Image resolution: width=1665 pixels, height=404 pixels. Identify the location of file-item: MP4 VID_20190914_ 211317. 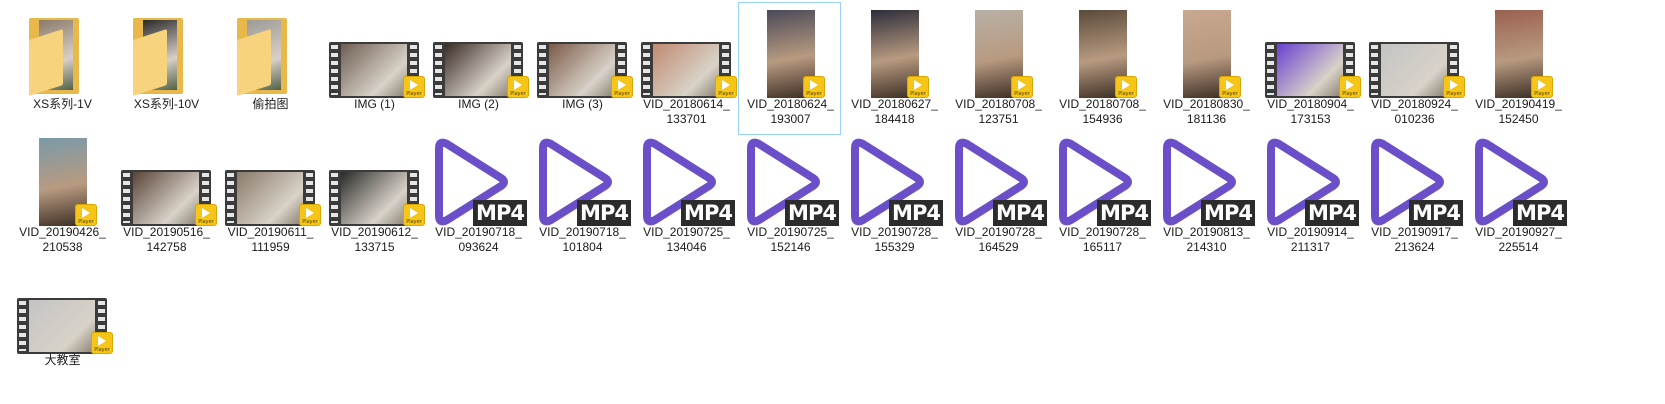
(1309, 196).